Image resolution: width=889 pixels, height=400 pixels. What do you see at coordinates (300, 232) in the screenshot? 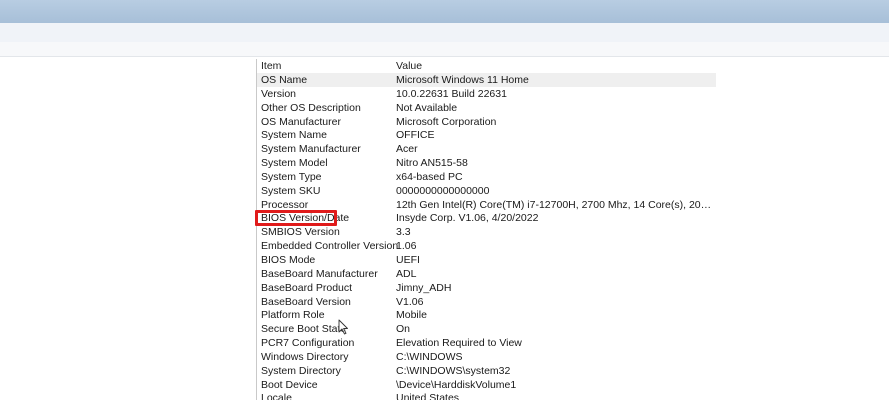
I see `row-item-label: SMBIOS Version` at bounding box center [300, 232].